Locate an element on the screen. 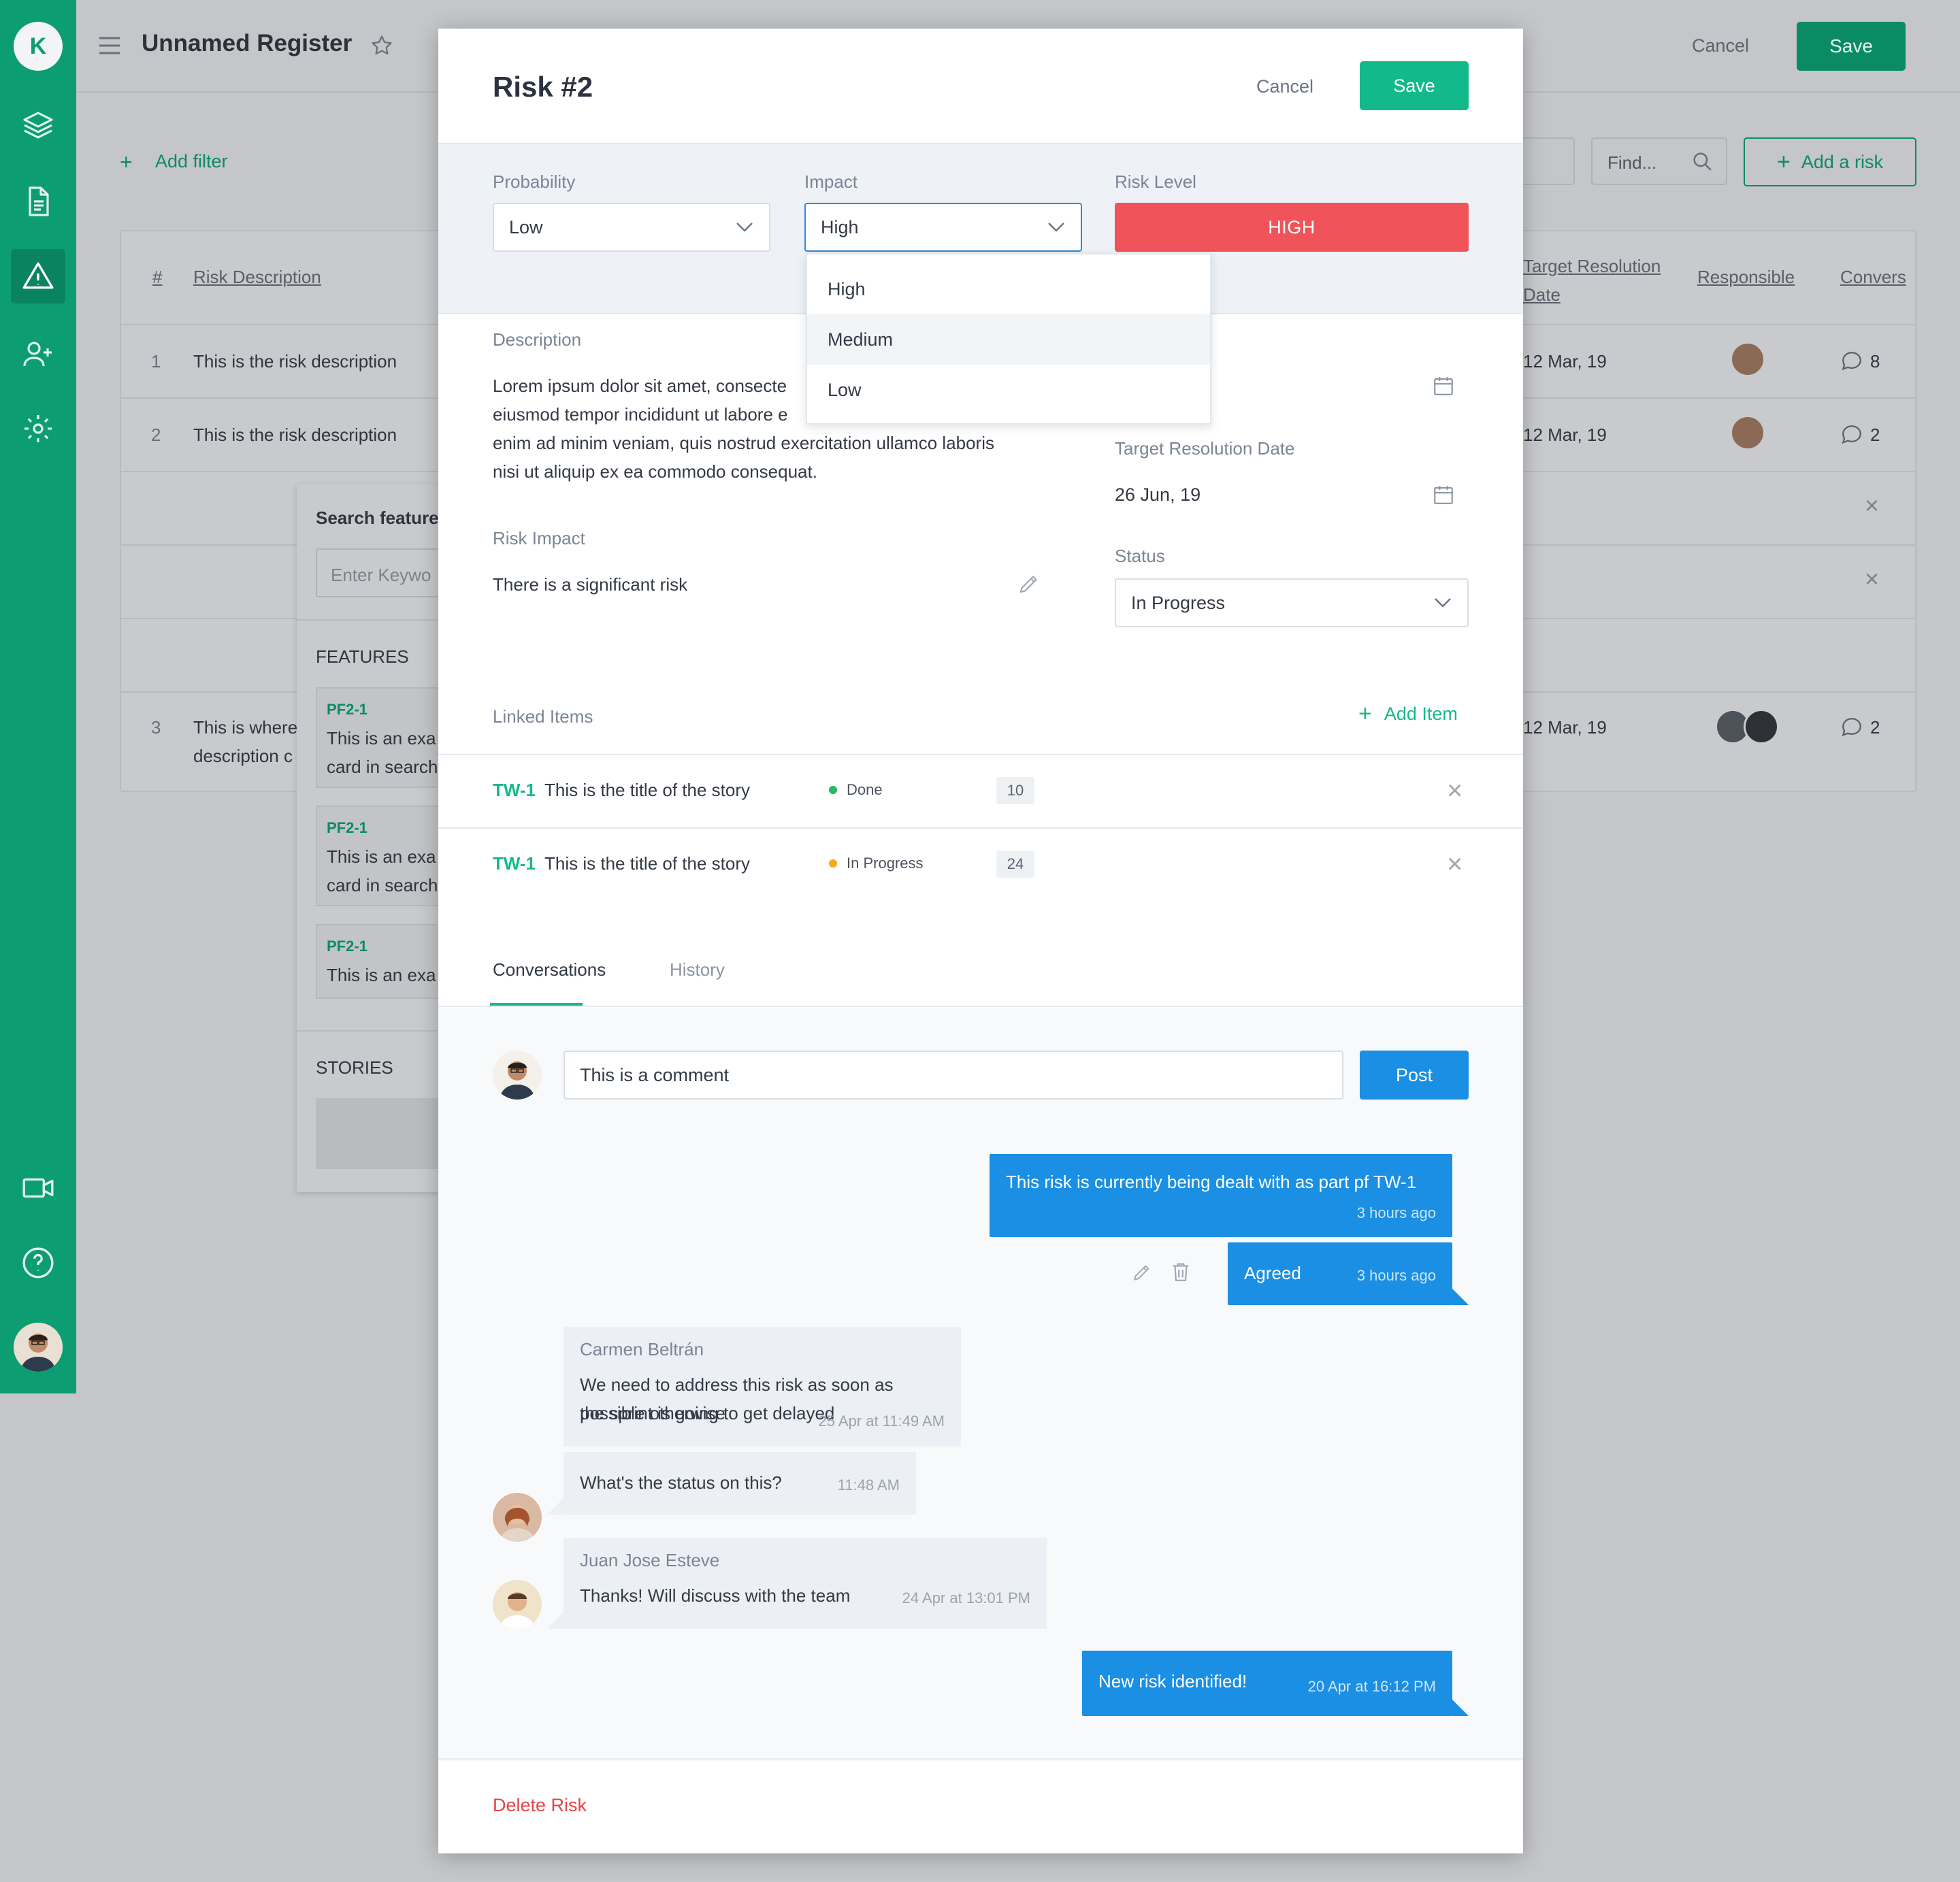 The width and height of the screenshot is (1960, 1882). current-user-avatar is located at coordinates (517, 1075).